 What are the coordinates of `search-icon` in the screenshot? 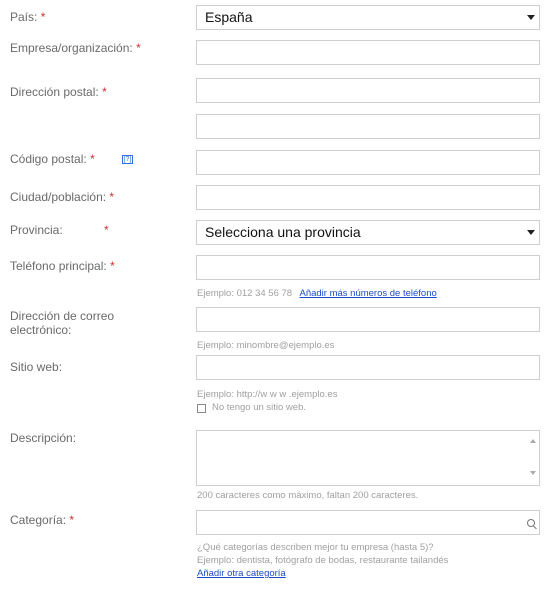 It's located at (531, 523).